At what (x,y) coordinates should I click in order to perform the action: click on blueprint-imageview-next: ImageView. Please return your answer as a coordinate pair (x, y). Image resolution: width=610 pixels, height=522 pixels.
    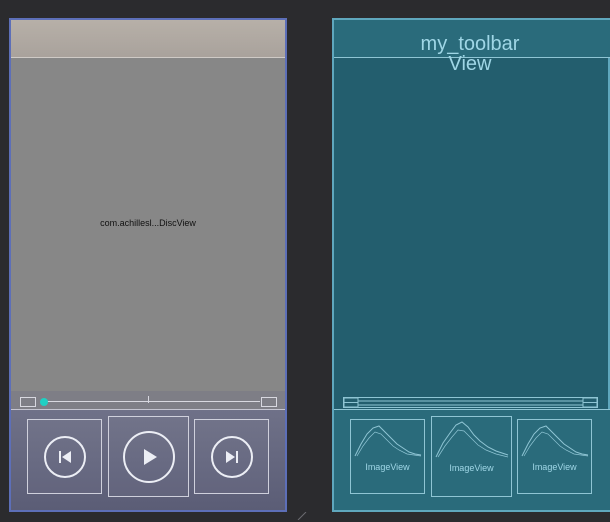
    Looking at the image, I should click on (554, 456).